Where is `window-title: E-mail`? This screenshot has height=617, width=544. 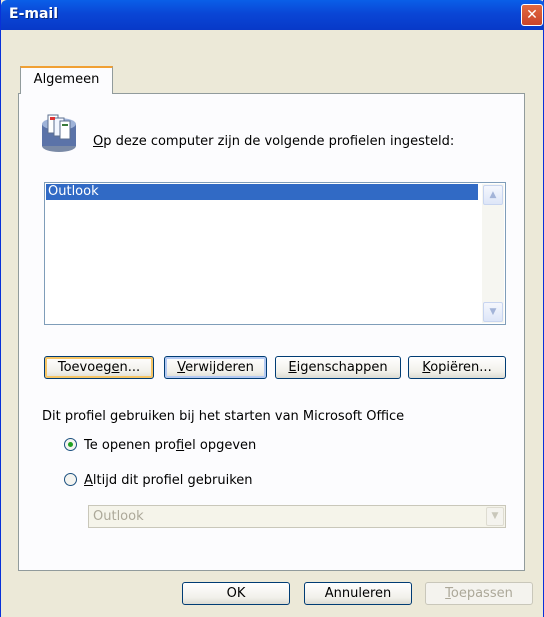 window-title: E-mail is located at coordinates (34, 14).